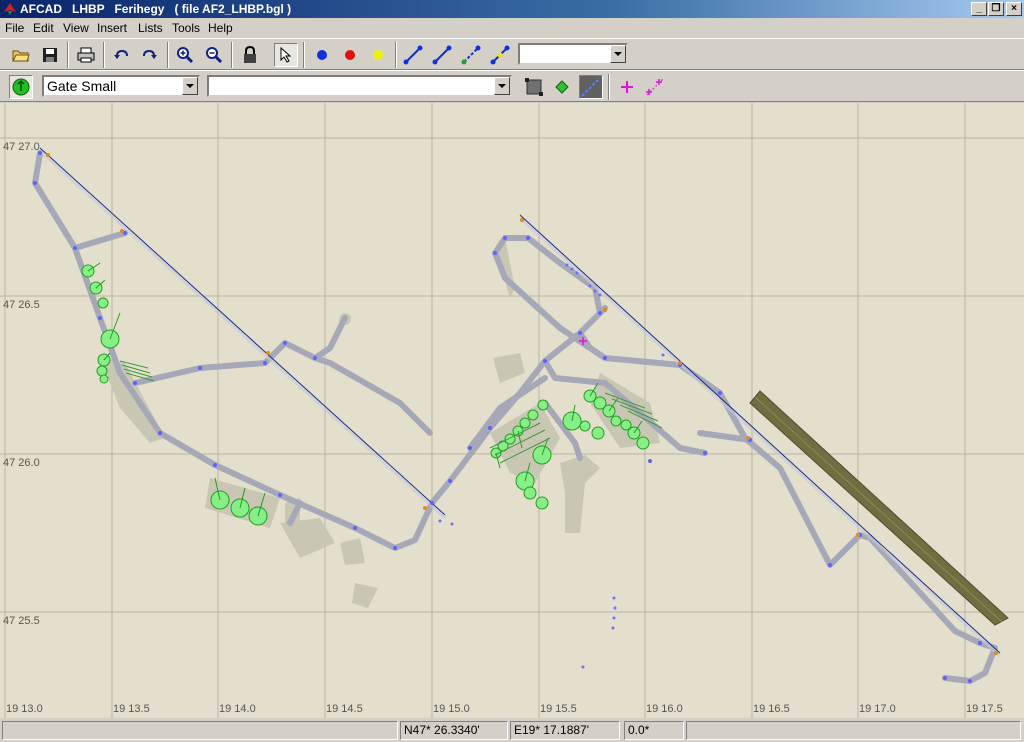 This screenshot has height=742, width=1024. I want to click on restore-button: ❐, so click(996, 9).